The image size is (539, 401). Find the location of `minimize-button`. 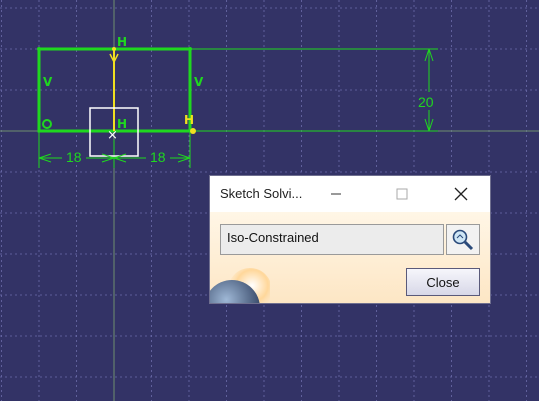

minimize-button is located at coordinates (336, 194).